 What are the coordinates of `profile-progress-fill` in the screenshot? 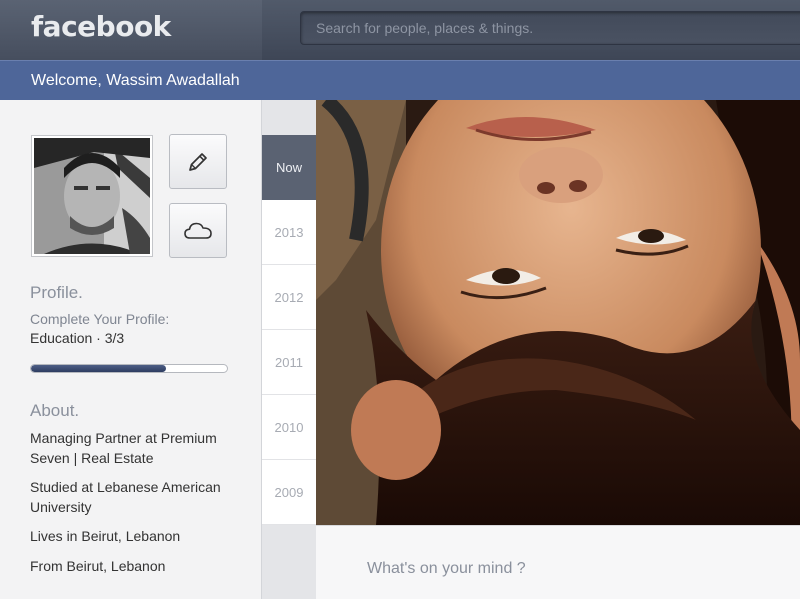 It's located at (99, 368).